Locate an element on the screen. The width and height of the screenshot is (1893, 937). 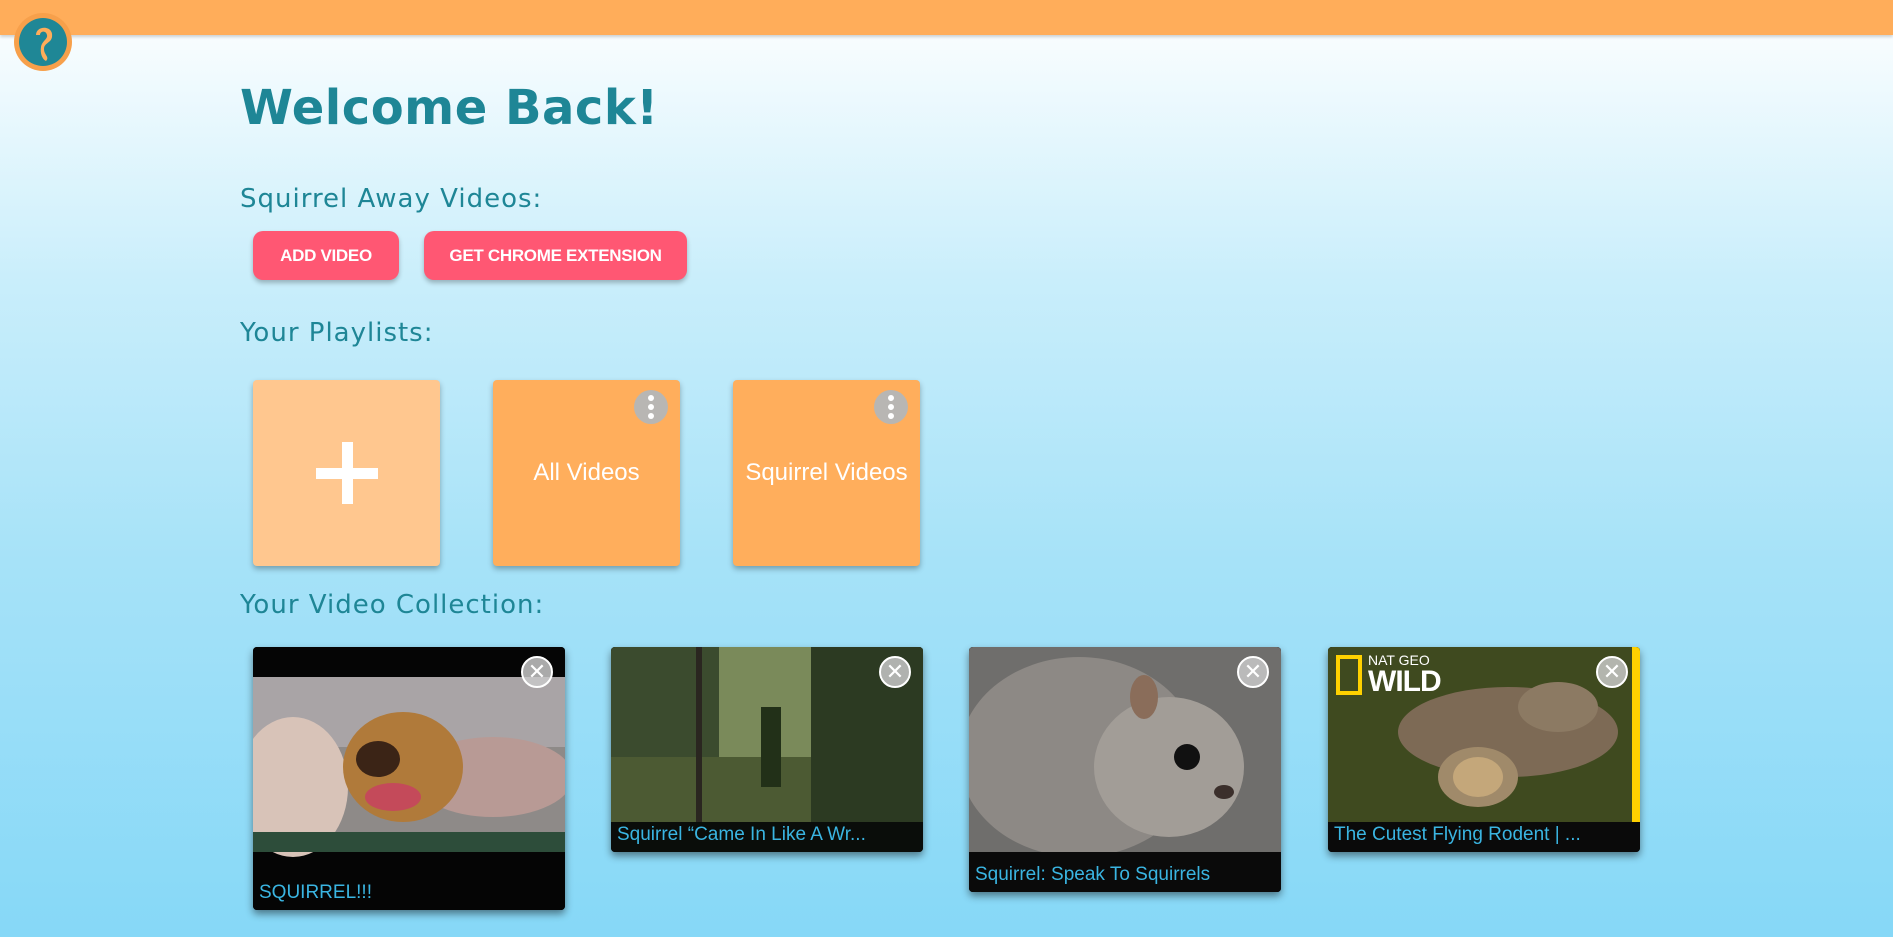
playlist-label: Squirrel Videos is located at coordinates (826, 472).